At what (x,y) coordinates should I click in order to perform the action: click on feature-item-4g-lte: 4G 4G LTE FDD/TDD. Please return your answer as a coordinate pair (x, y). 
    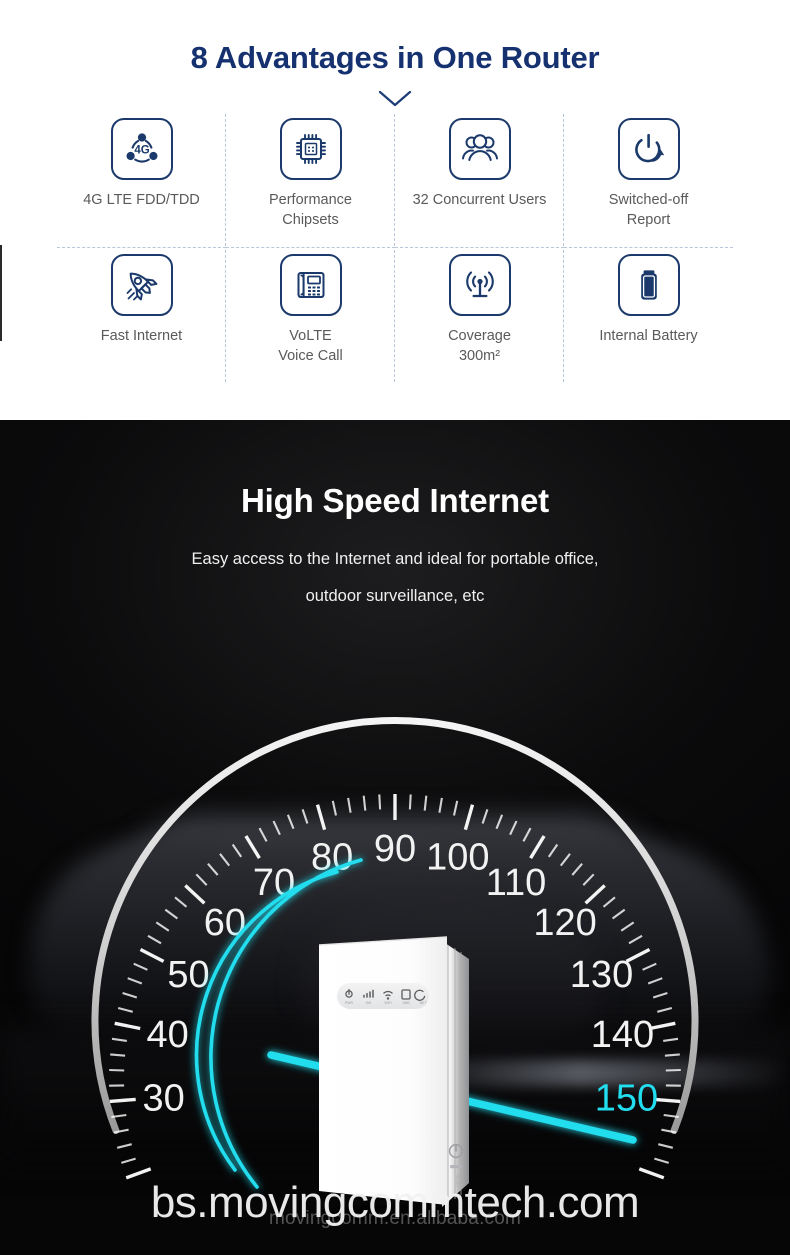
    Looking at the image, I should click on (141, 180).